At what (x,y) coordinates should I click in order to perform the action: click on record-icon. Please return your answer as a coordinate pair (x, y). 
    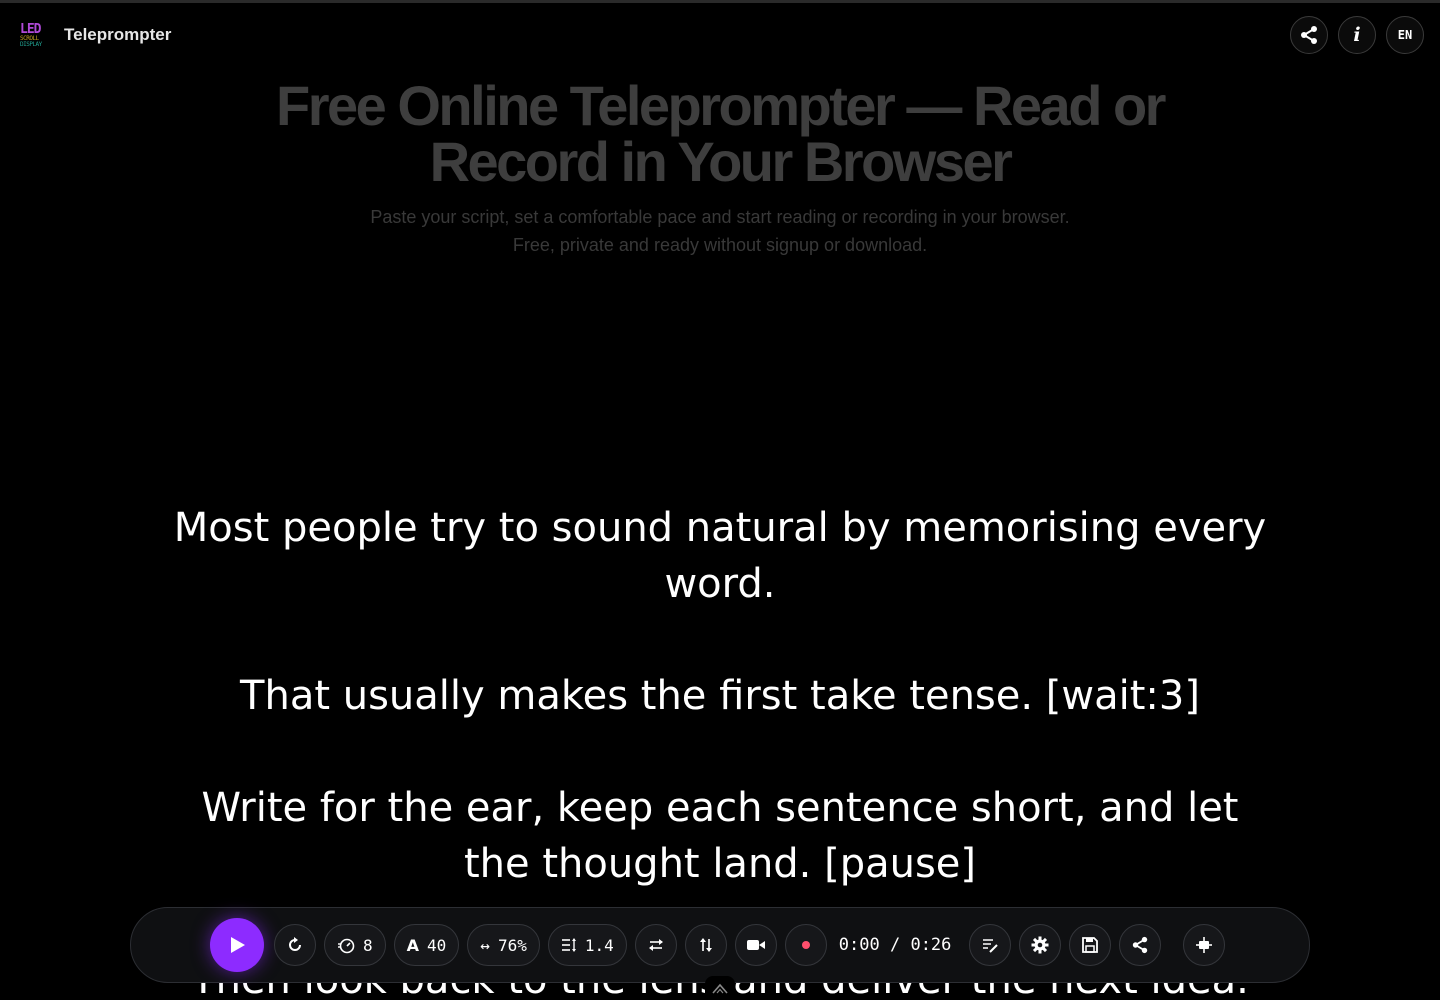
    Looking at the image, I should click on (805, 945).